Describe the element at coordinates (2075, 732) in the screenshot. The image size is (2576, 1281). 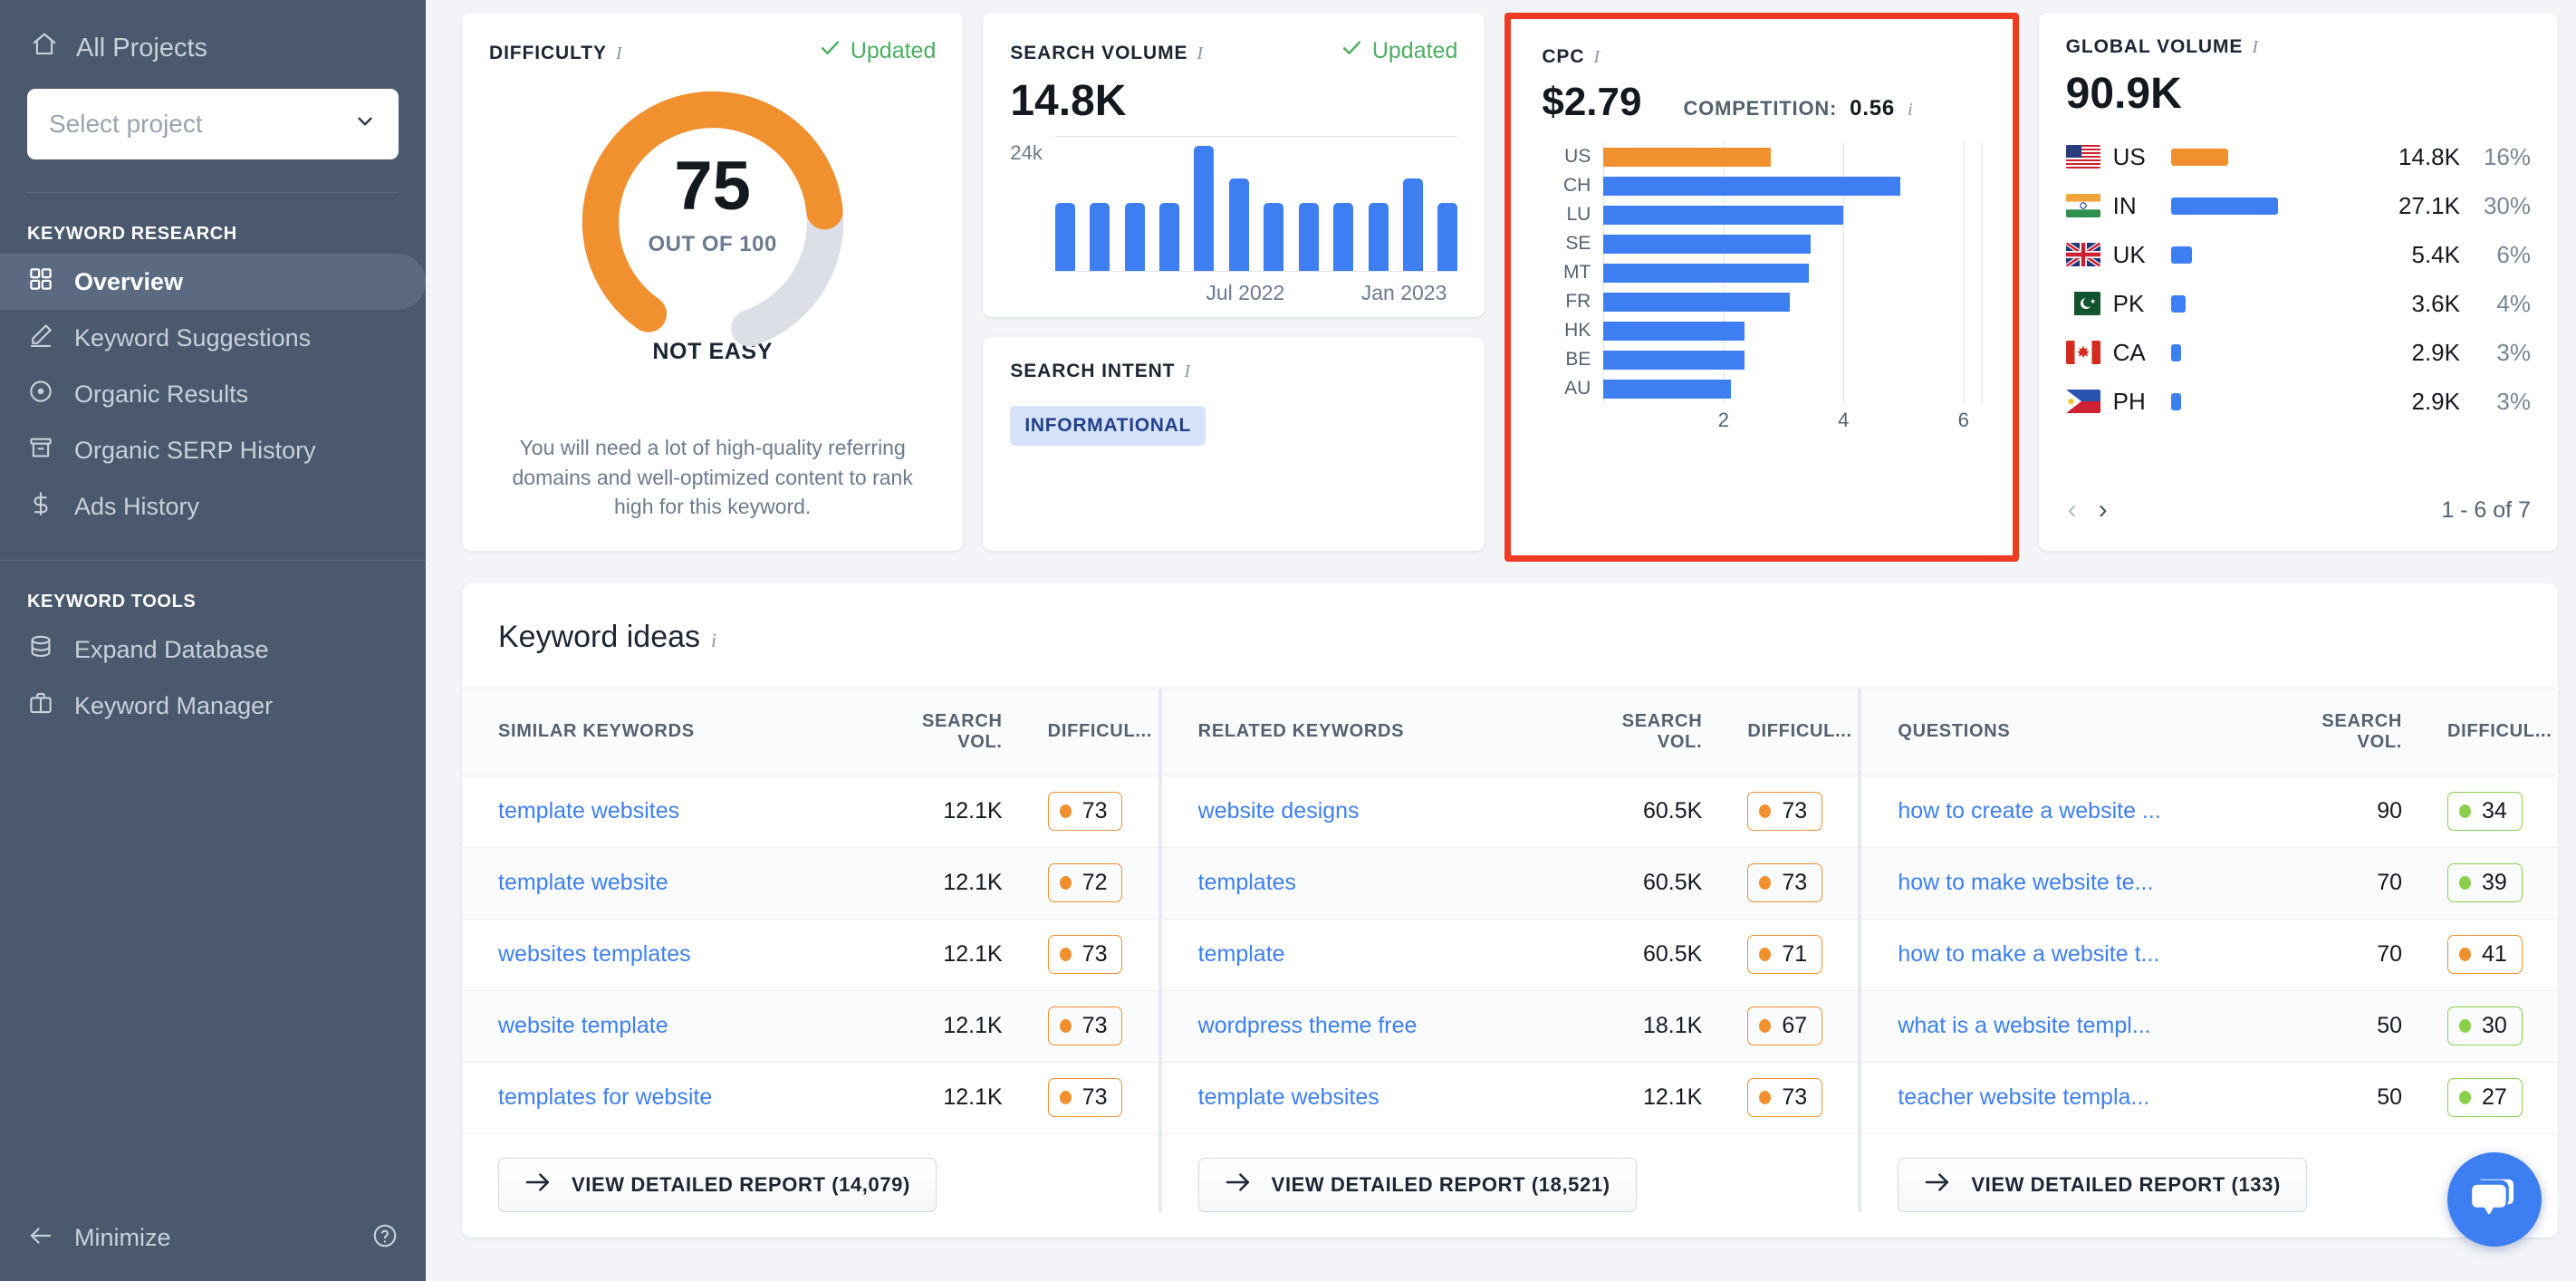
I see `column-header-keyword: QUESTIONS` at that location.